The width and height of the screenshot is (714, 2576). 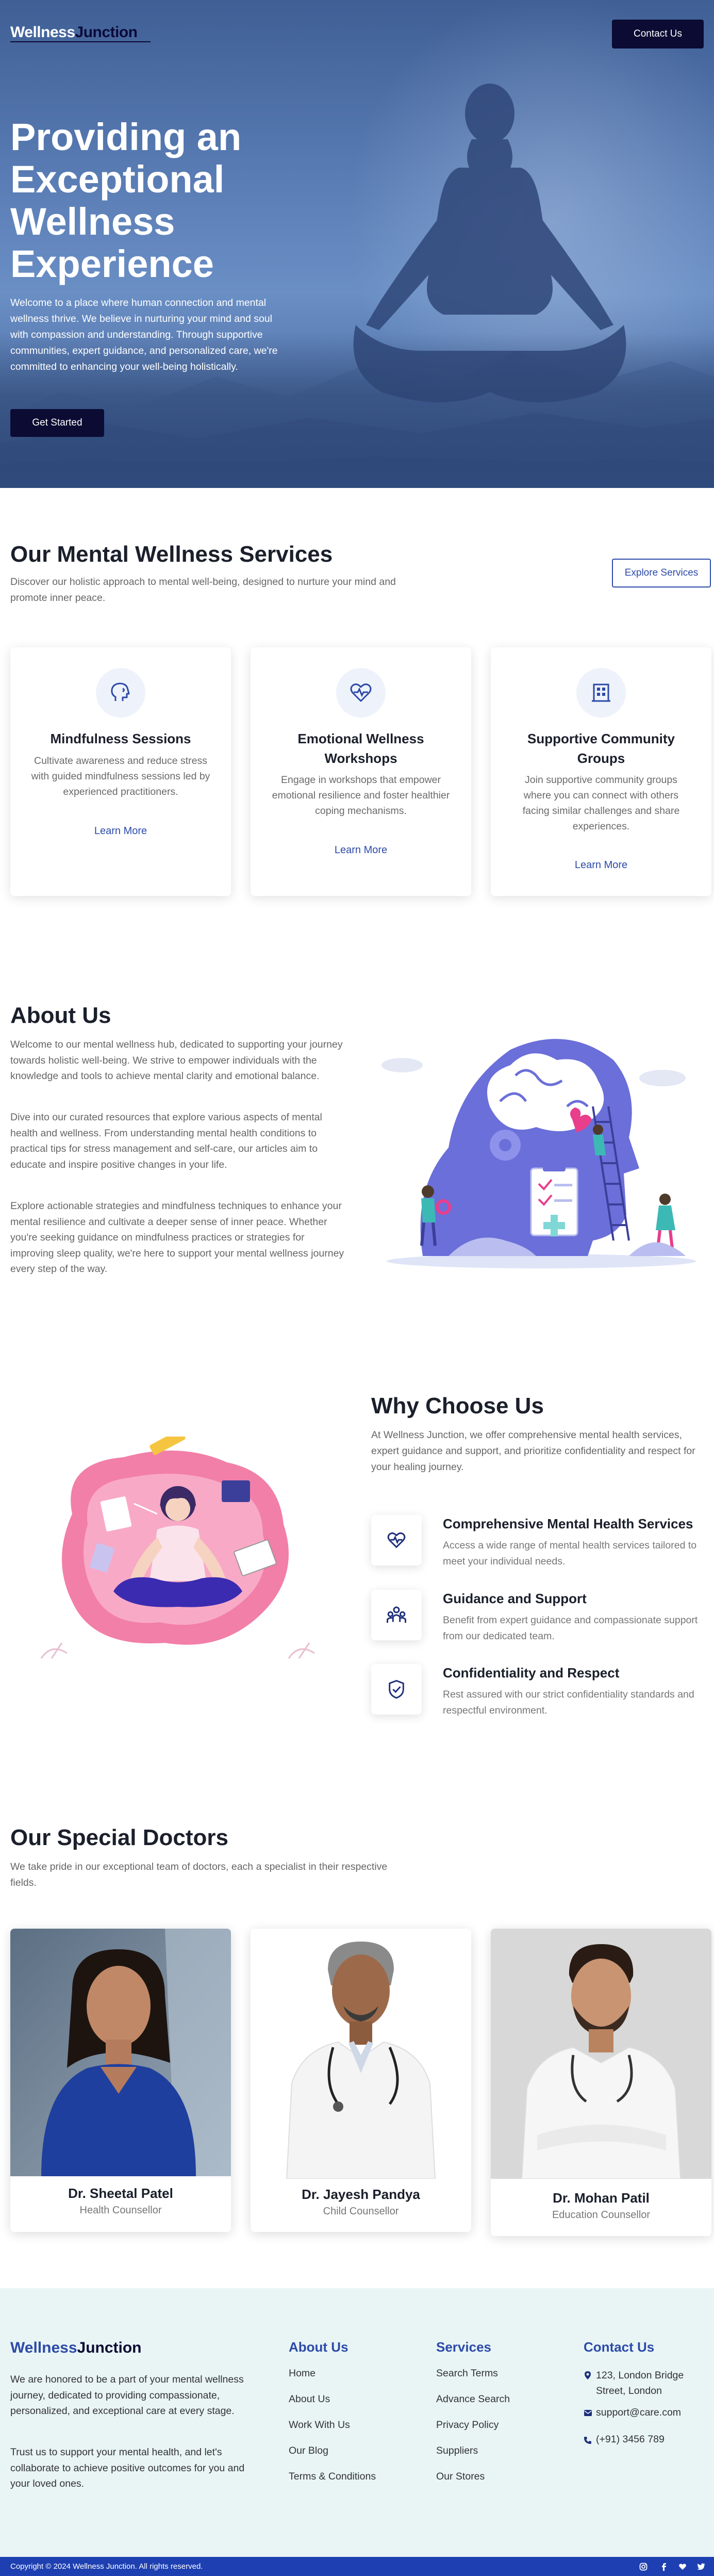 What do you see at coordinates (361, 2212) in the screenshot?
I see `doctor-role: Child Counsellor` at bounding box center [361, 2212].